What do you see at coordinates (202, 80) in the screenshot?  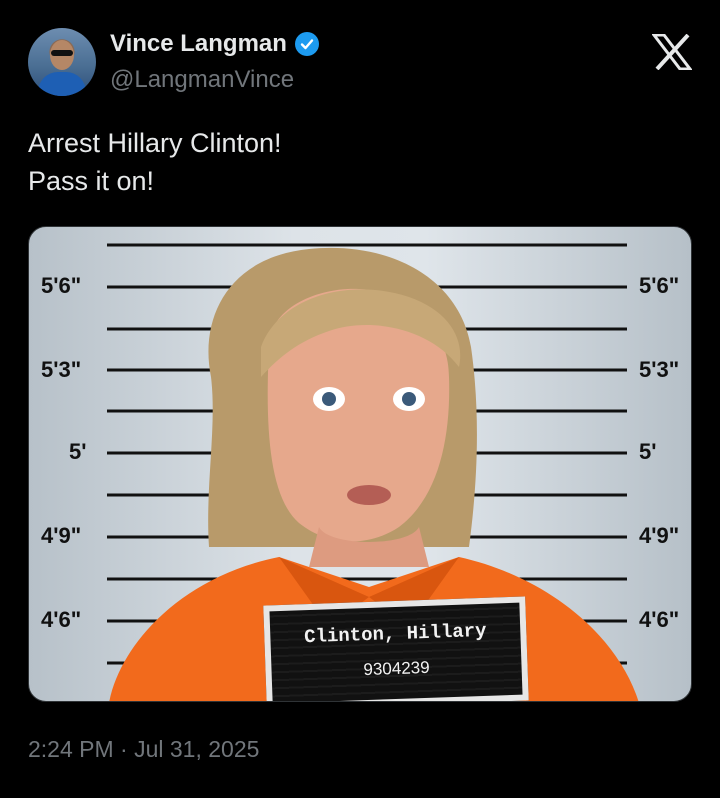 I see `author-handle: @LangmanVince` at bounding box center [202, 80].